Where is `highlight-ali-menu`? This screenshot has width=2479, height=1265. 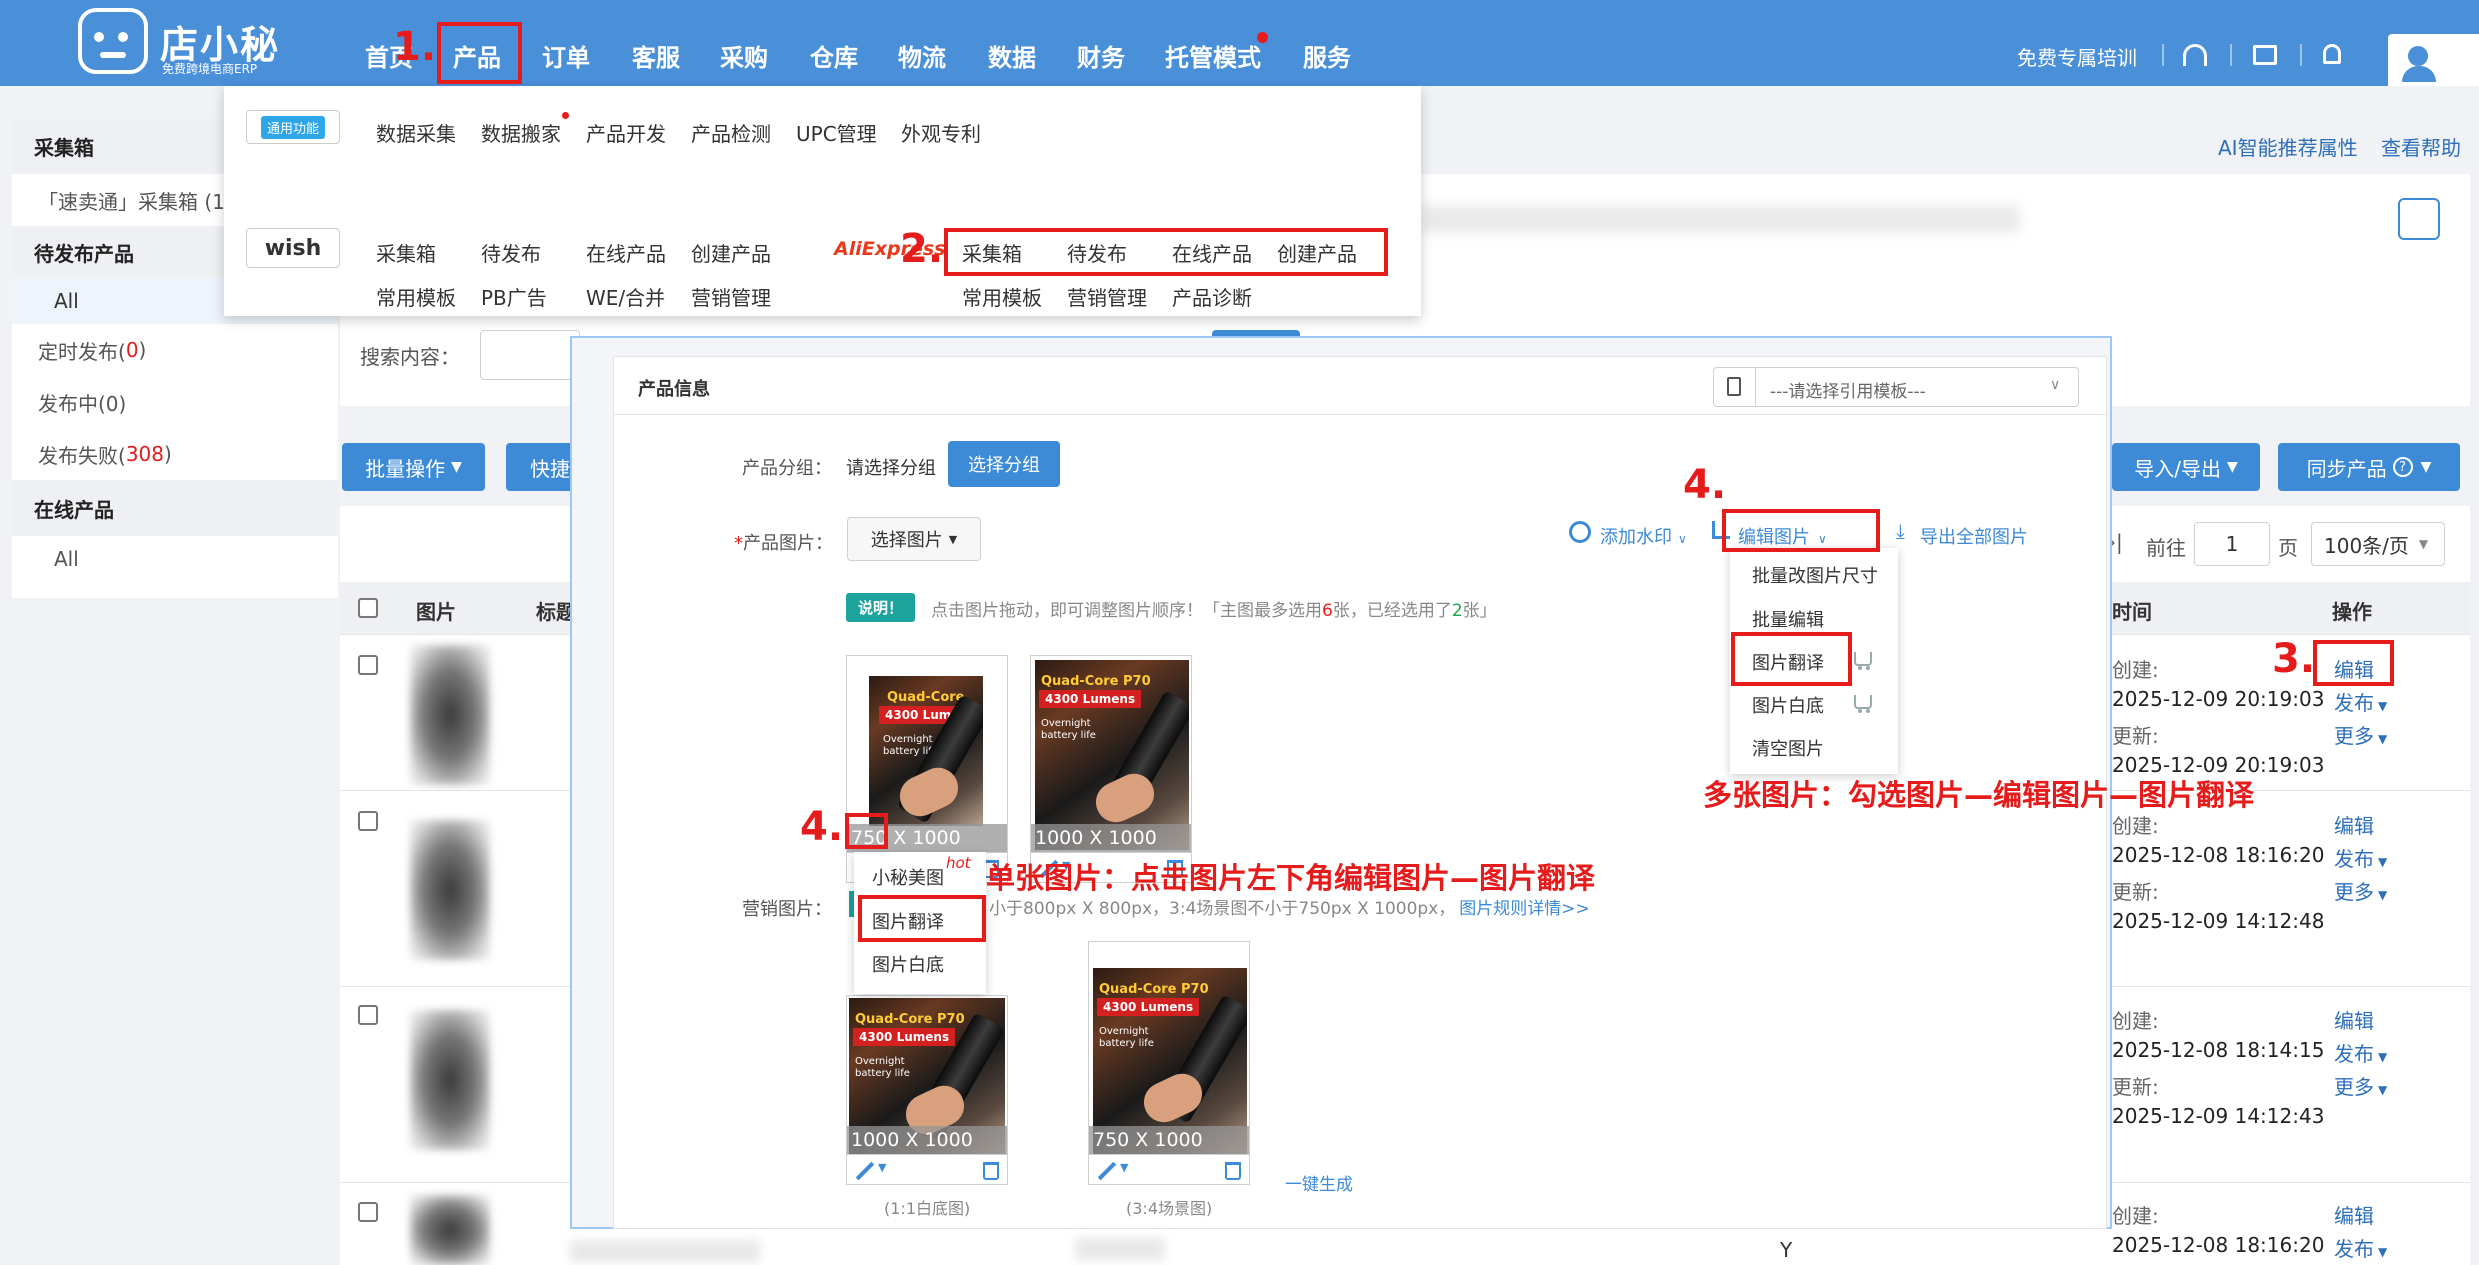 highlight-ali-menu is located at coordinates (1166, 252).